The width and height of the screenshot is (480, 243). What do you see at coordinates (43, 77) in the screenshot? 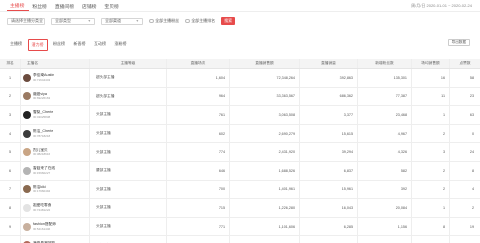
I see `anchor-info: 李佳琦Austin ID:71644443` at bounding box center [43, 77].